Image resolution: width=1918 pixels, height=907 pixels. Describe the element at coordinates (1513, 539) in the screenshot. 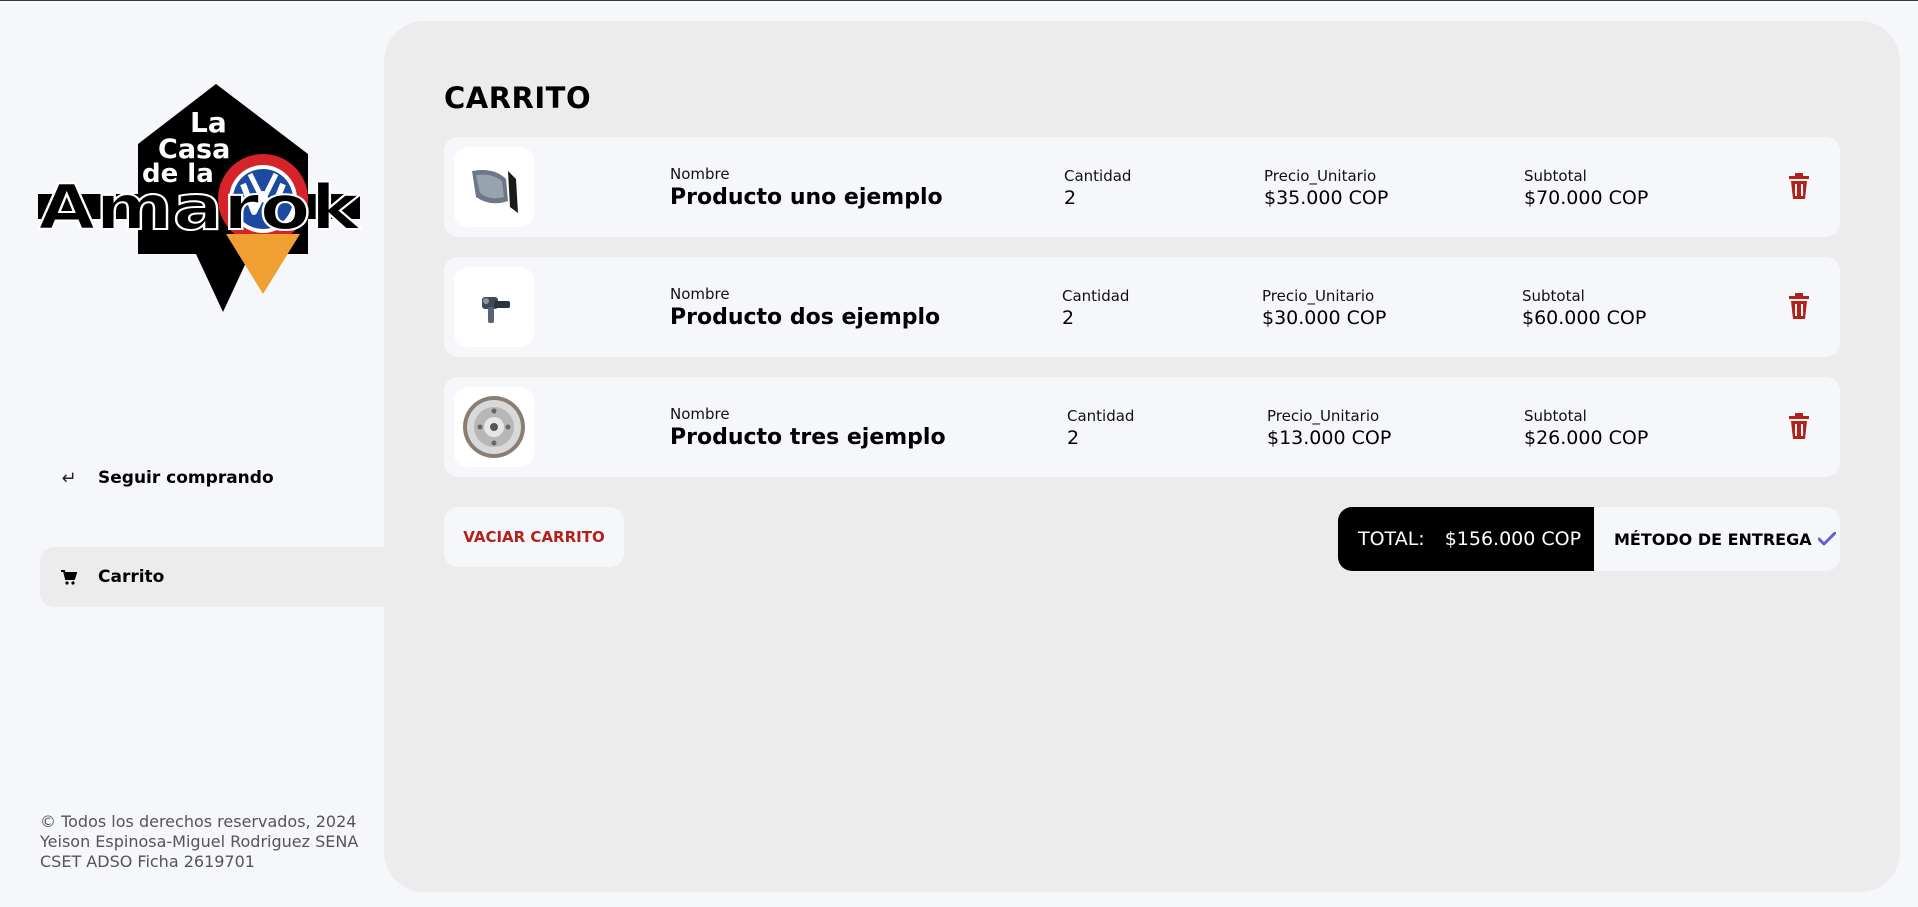

I see `total-value: $156.000 COP` at that location.